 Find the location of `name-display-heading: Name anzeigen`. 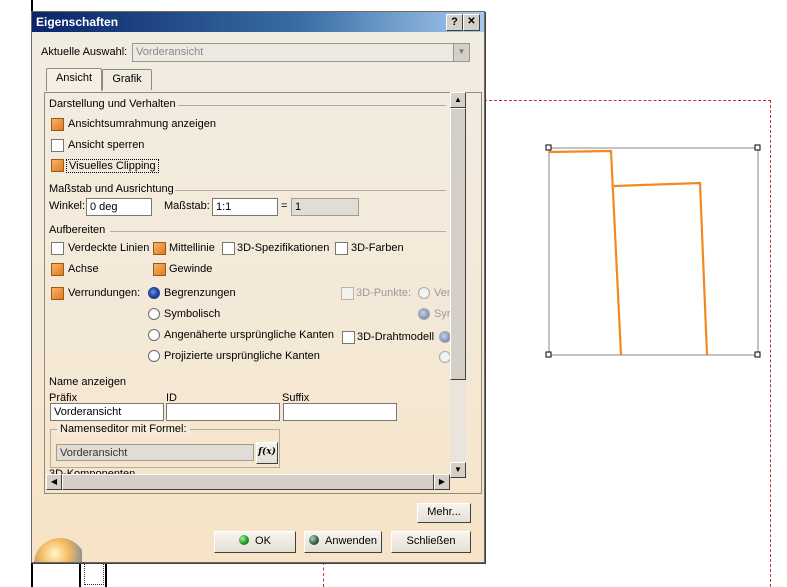

name-display-heading: Name anzeigen is located at coordinates (88, 382).